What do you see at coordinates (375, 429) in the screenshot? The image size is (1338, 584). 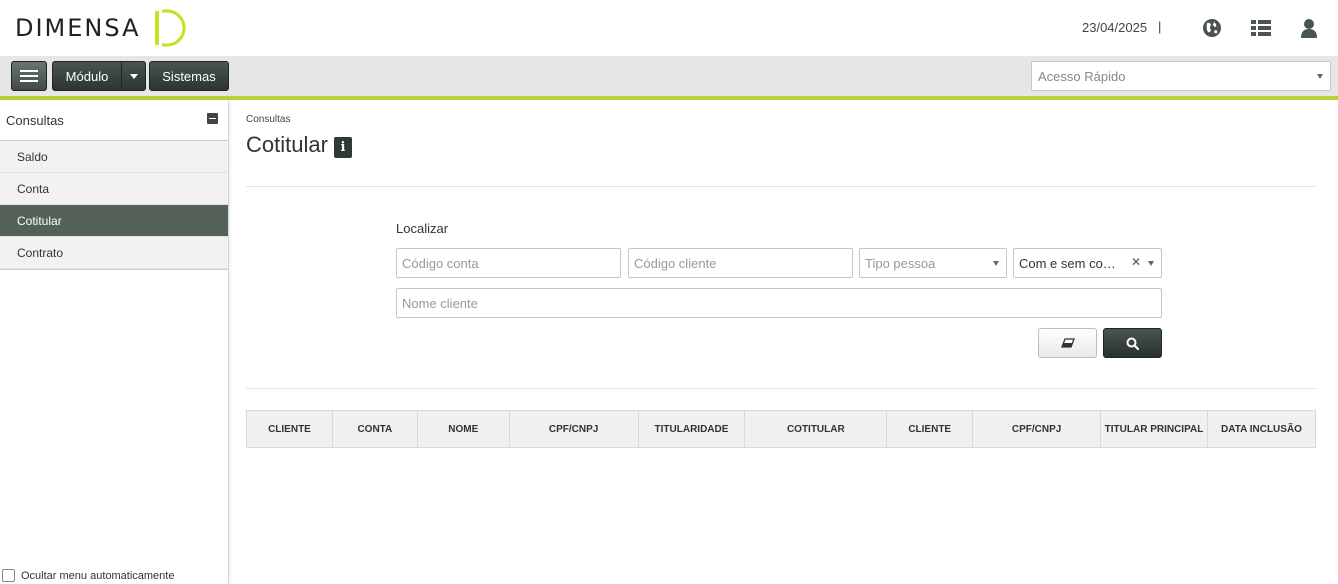 I see `column-header-conta: CONTA` at bounding box center [375, 429].